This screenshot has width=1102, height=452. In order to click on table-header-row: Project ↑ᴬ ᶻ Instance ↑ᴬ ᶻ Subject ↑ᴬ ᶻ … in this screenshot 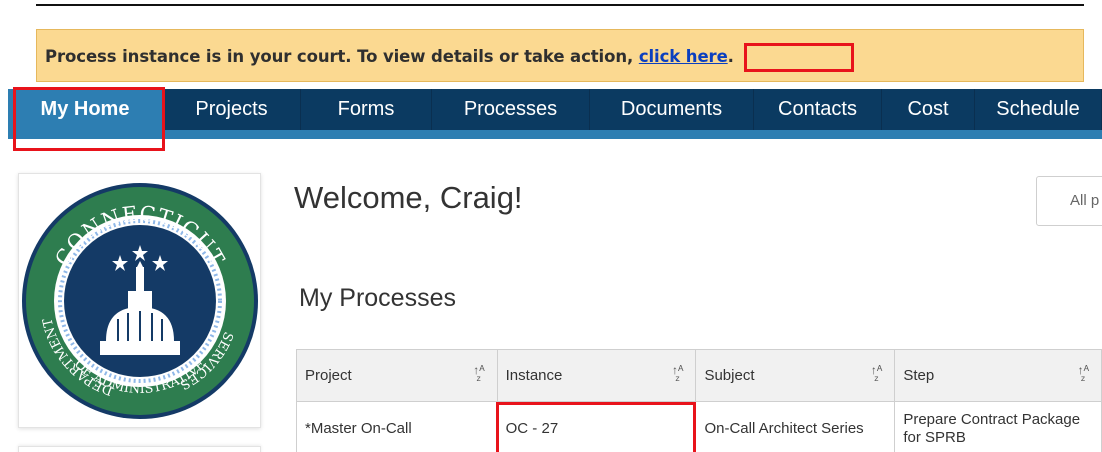, I will do `click(699, 375)`.